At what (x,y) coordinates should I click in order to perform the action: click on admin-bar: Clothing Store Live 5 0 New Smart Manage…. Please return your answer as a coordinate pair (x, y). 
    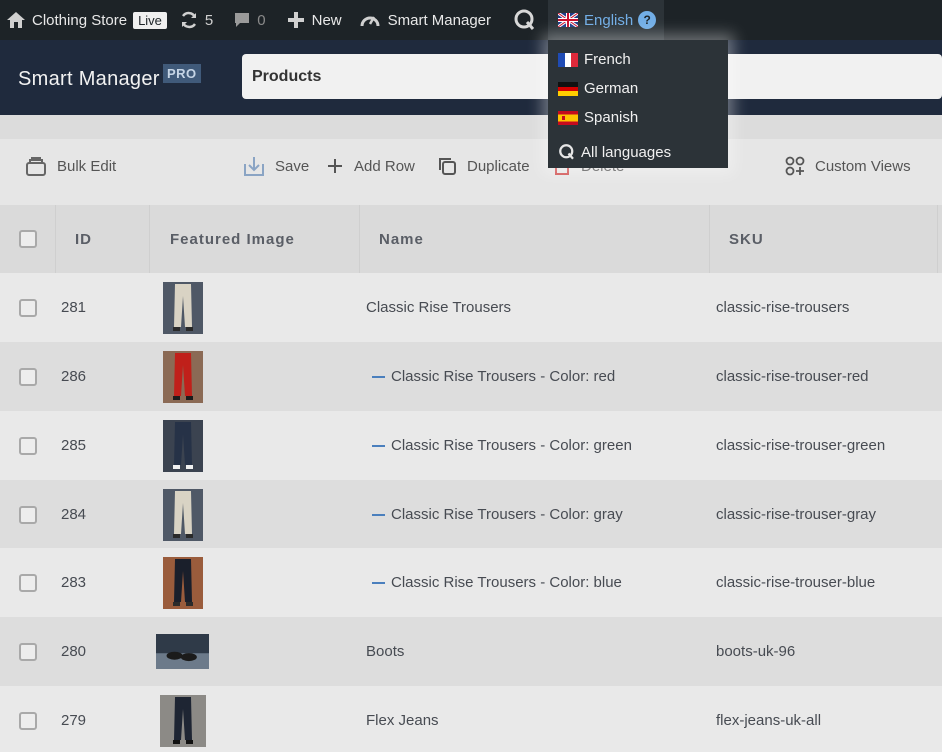
    Looking at the image, I should click on (471, 20).